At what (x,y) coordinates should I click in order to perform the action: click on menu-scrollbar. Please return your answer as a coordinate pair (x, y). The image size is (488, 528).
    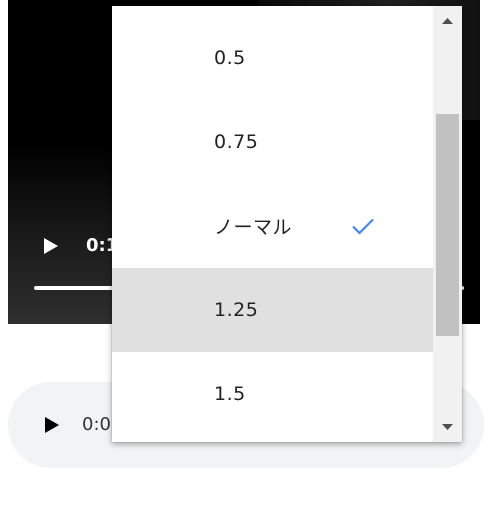
    Looking at the image, I should click on (447, 224).